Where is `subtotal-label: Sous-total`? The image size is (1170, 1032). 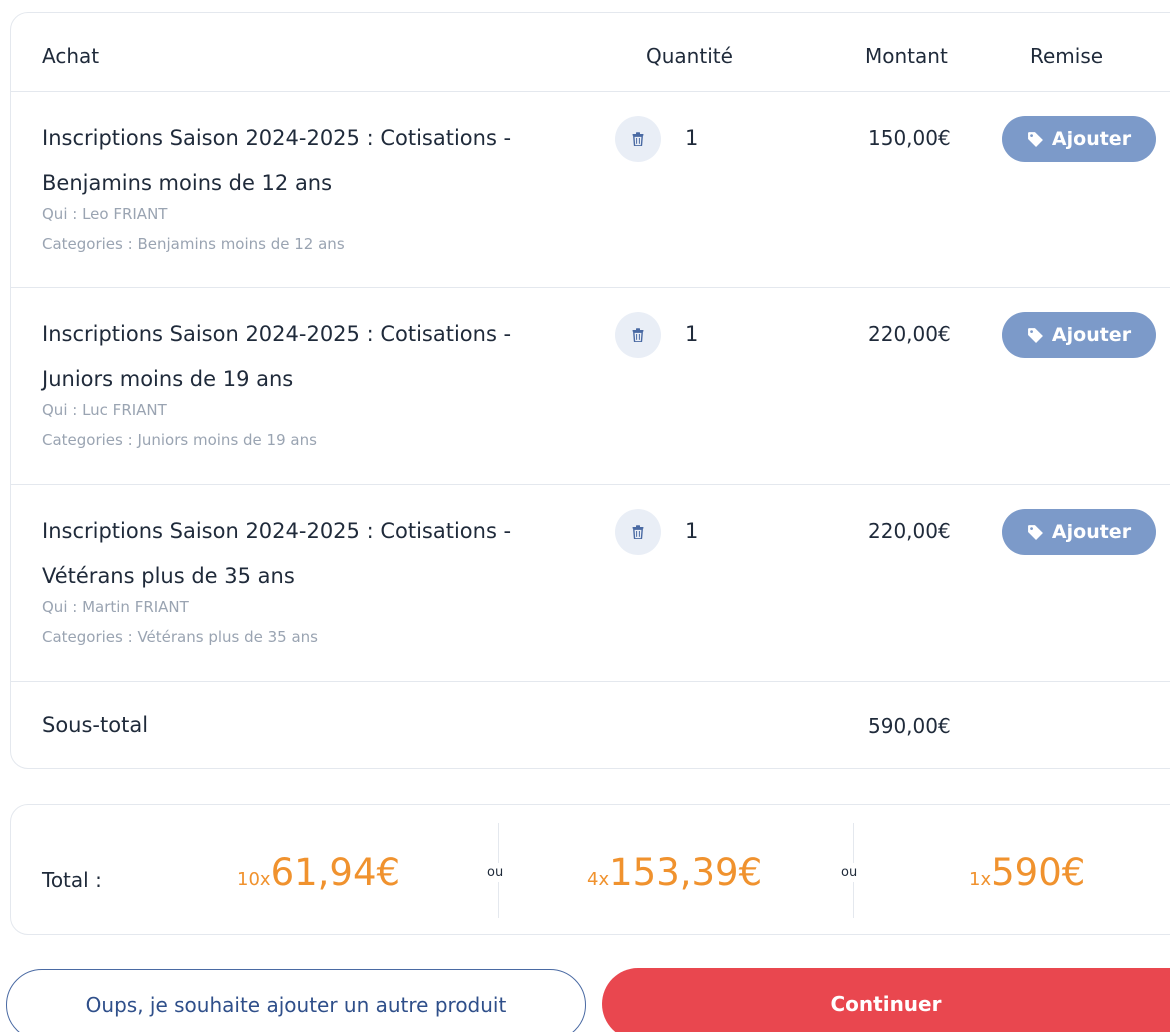
subtotal-label: Sous-total is located at coordinates (95, 725).